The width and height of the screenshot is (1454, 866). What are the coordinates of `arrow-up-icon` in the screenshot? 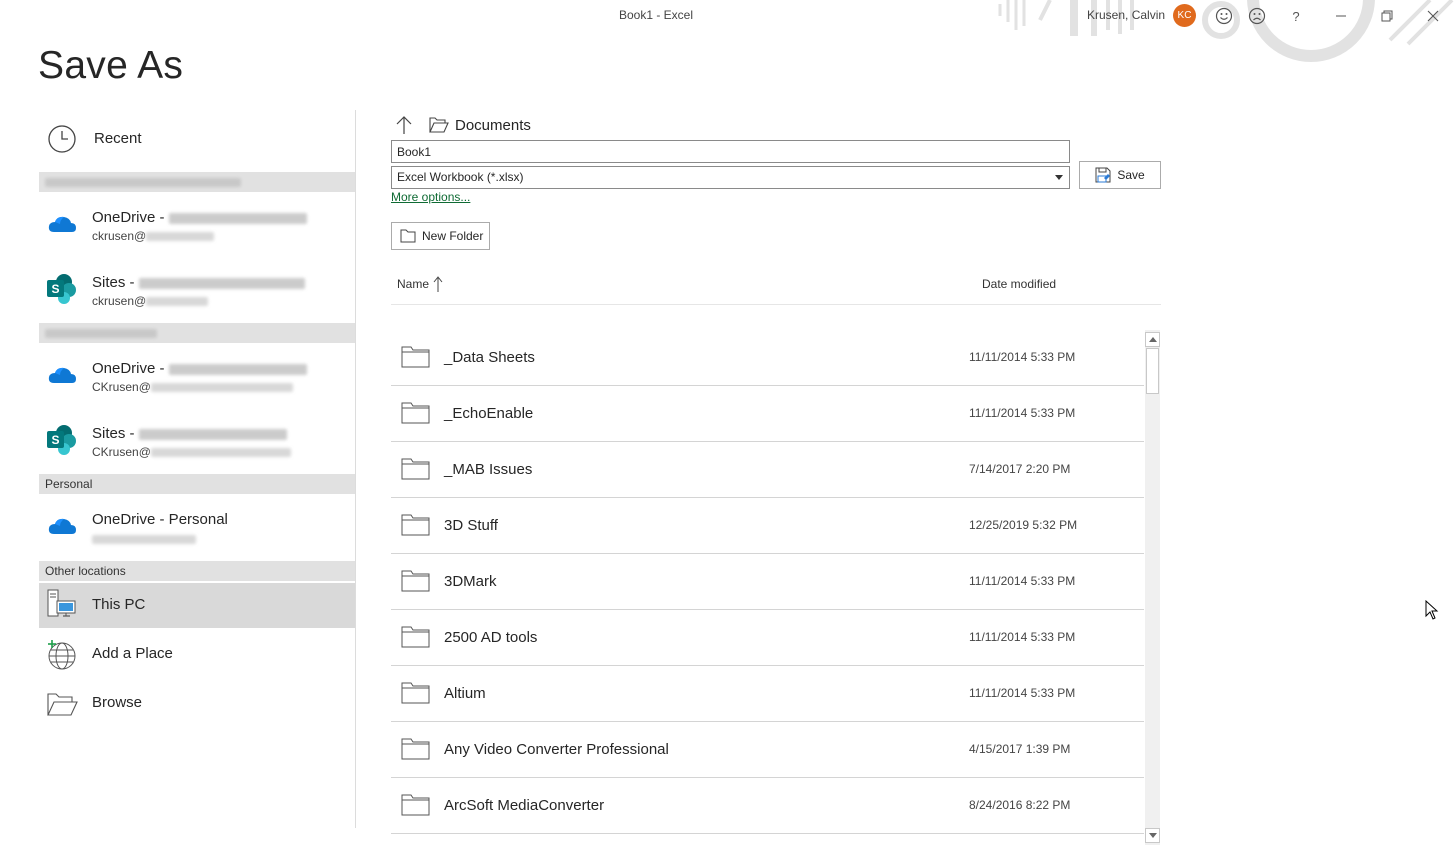 It's located at (1152, 339).